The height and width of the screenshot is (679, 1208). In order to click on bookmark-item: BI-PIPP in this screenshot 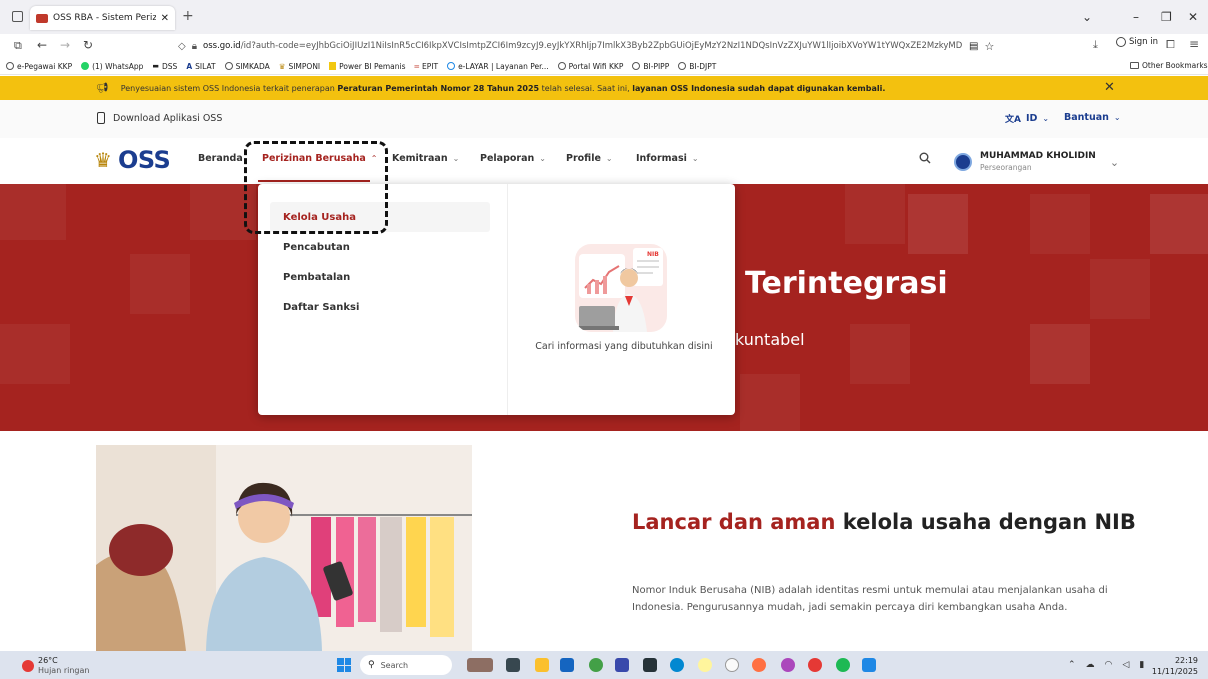, I will do `click(650, 66)`.